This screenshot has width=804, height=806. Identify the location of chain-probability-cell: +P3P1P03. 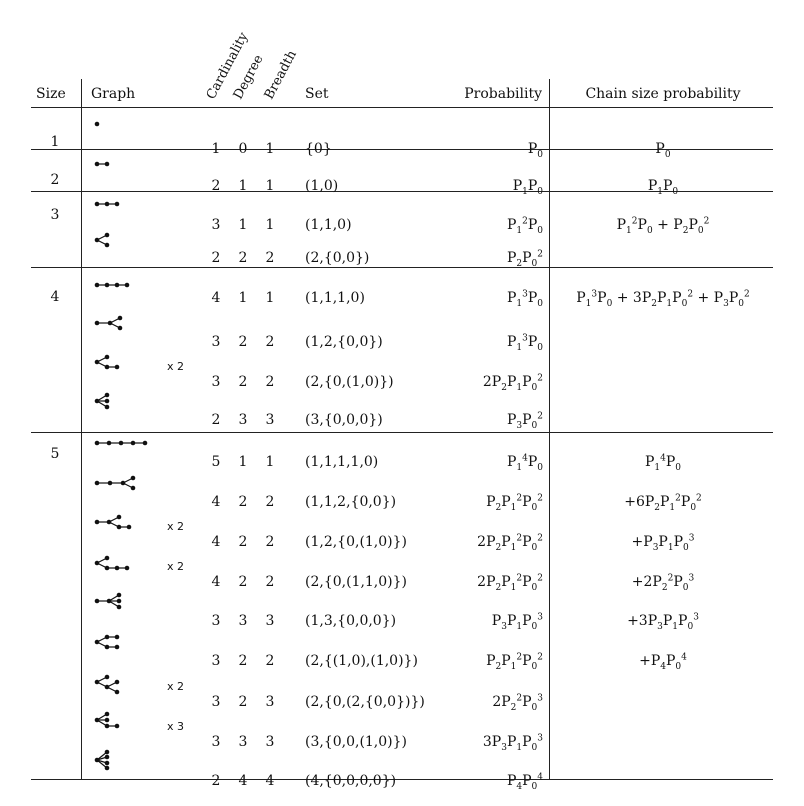
(663, 543).